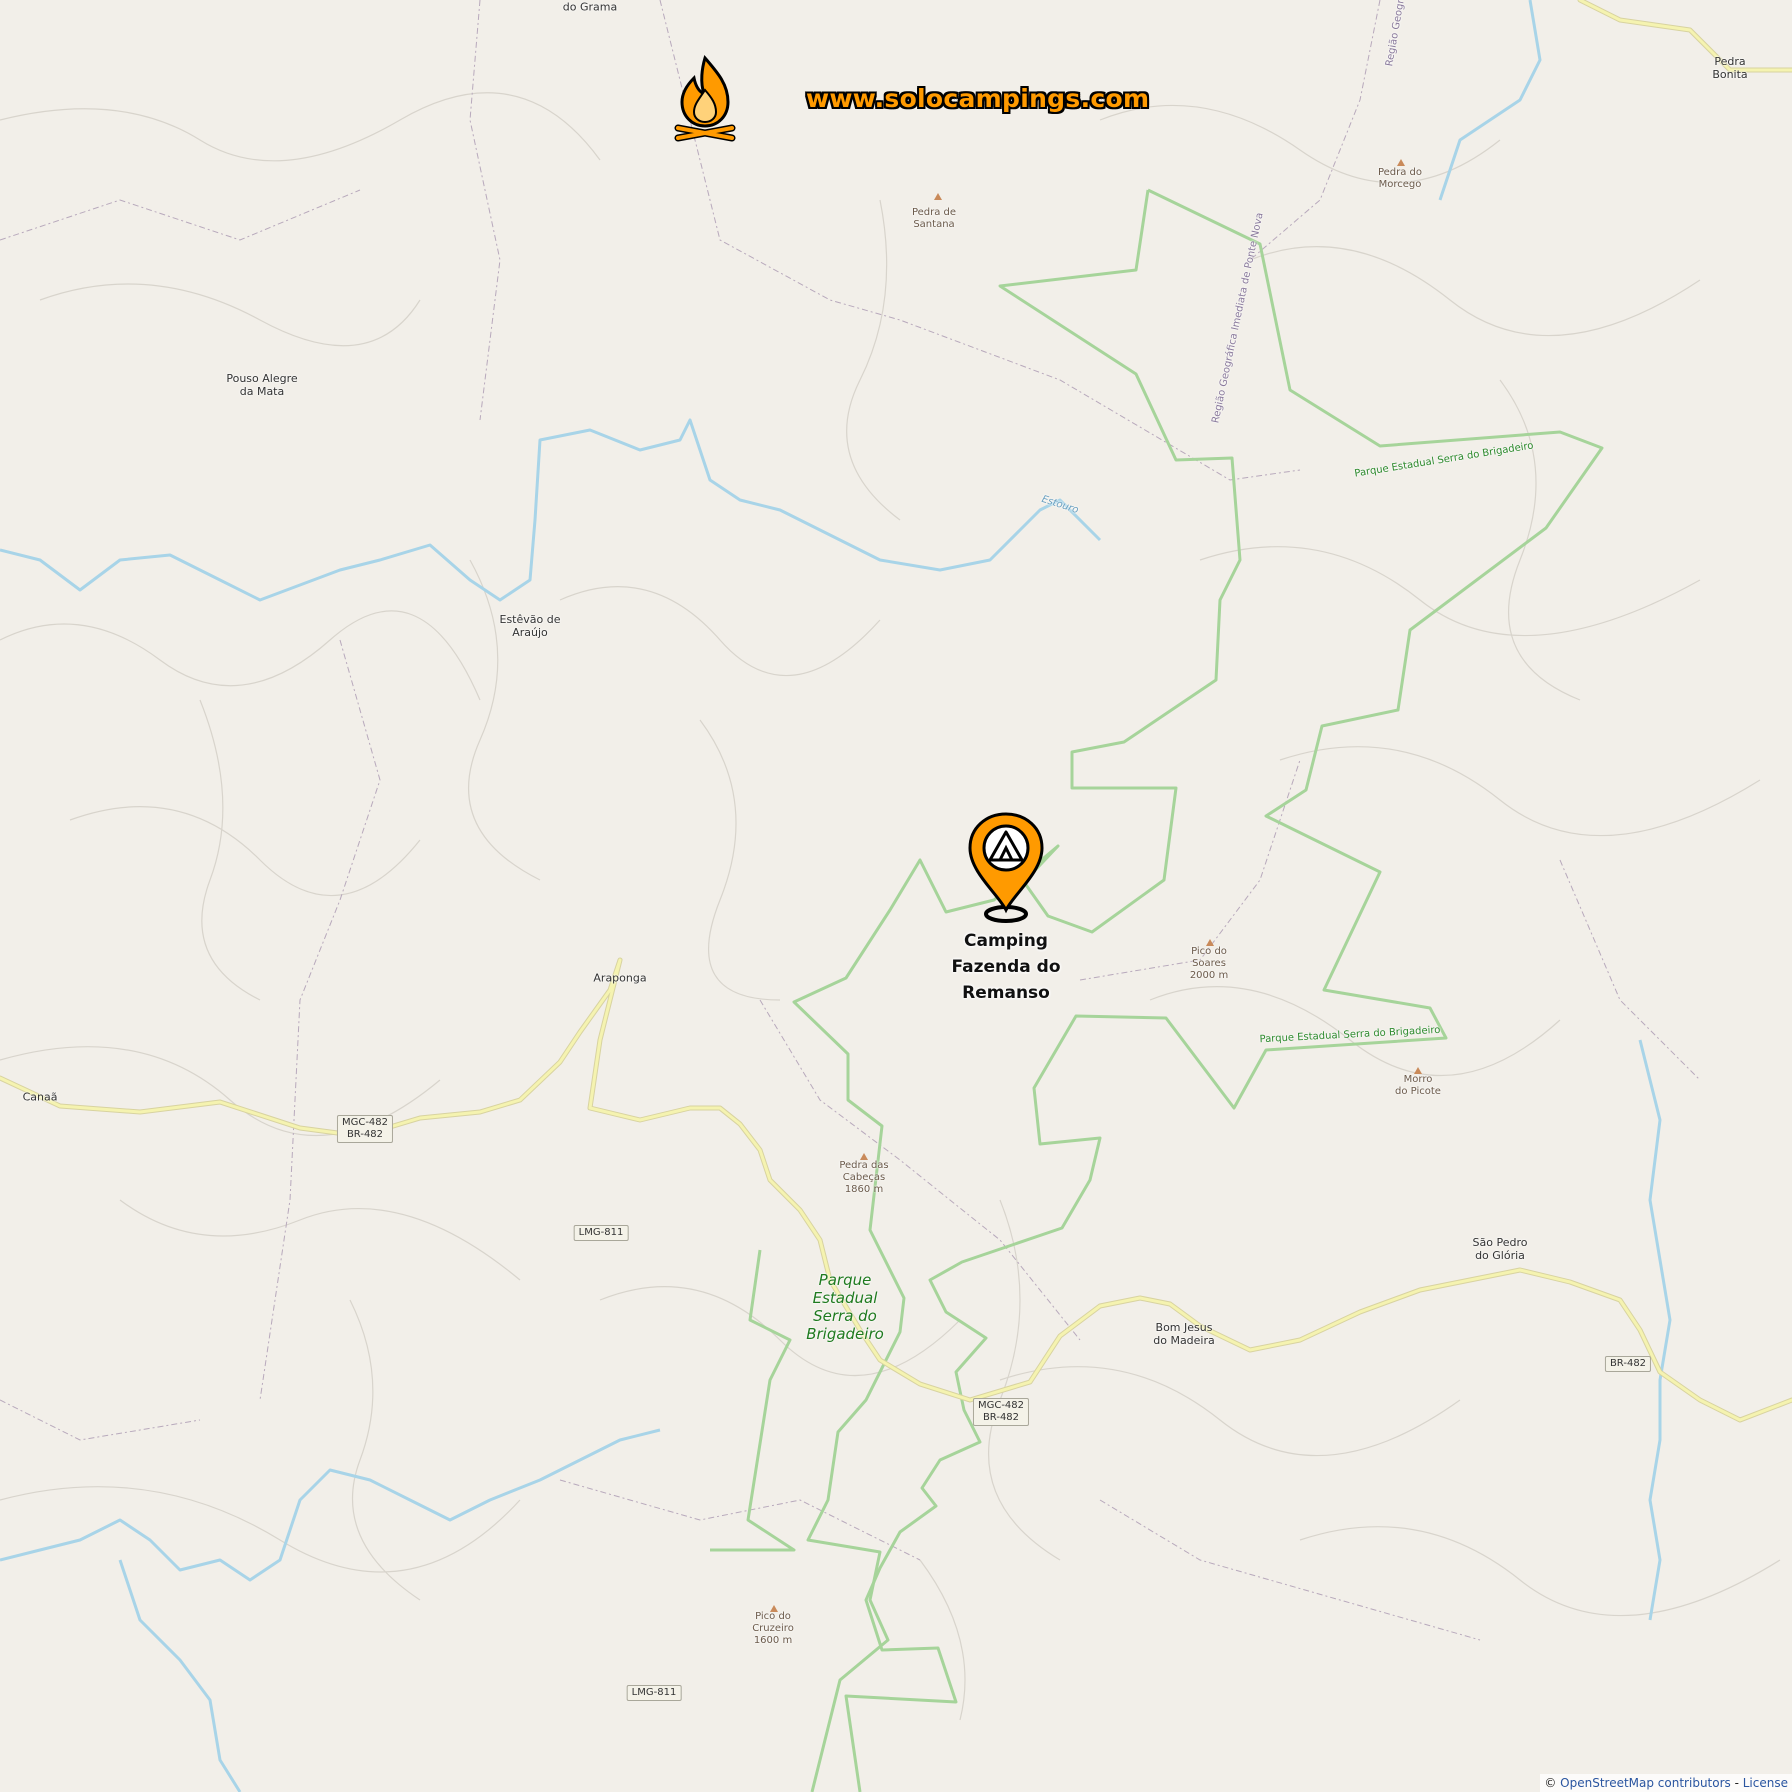 The image size is (1792, 1792). What do you see at coordinates (530, 626) in the screenshot?
I see `place-label-estevao-de-araujo: Estêvão de Araújo` at bounding box center [530, 626].